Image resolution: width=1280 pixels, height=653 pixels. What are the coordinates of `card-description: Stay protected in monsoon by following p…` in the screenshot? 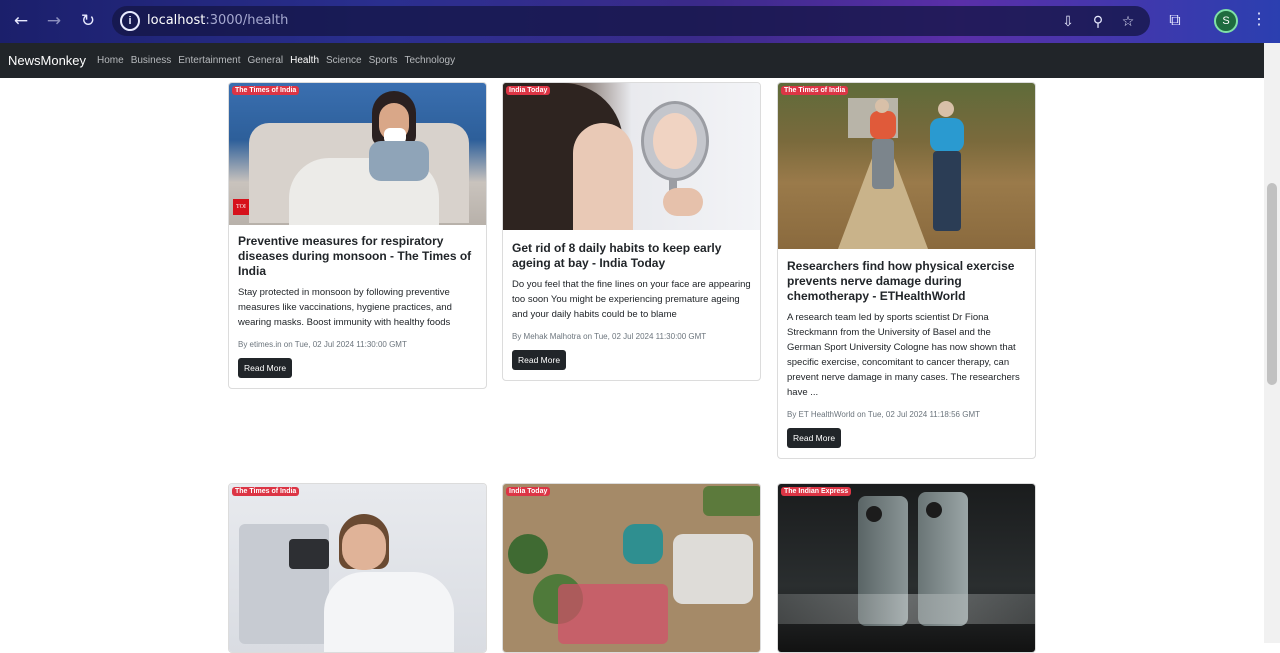 It's located at (345, 307).